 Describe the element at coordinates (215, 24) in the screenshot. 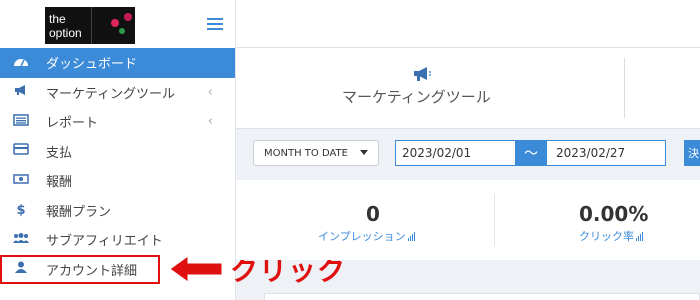

I see `hamburger-menu-icon` at that location.